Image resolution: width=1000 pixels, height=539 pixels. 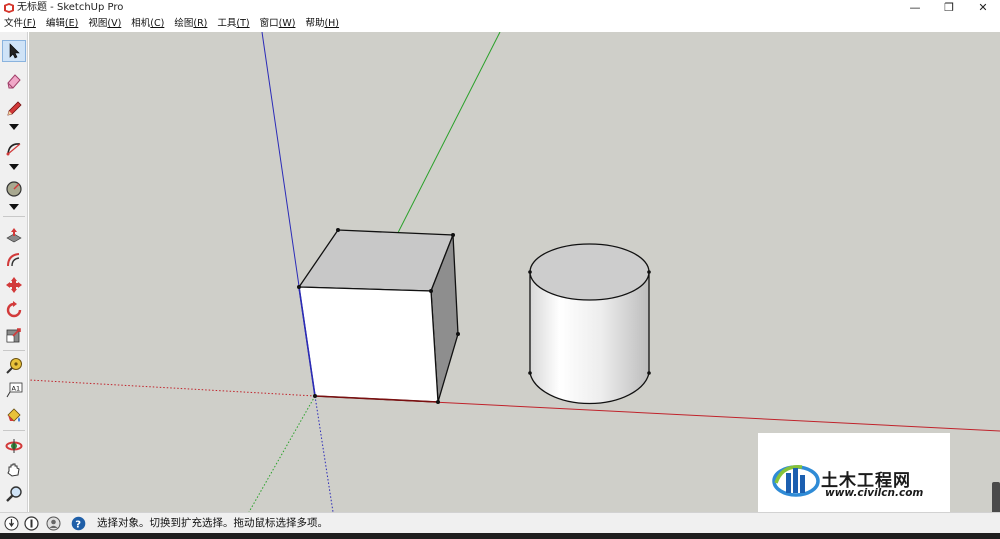 I want to click on arc-tool-button, so click(x=14, y=149).